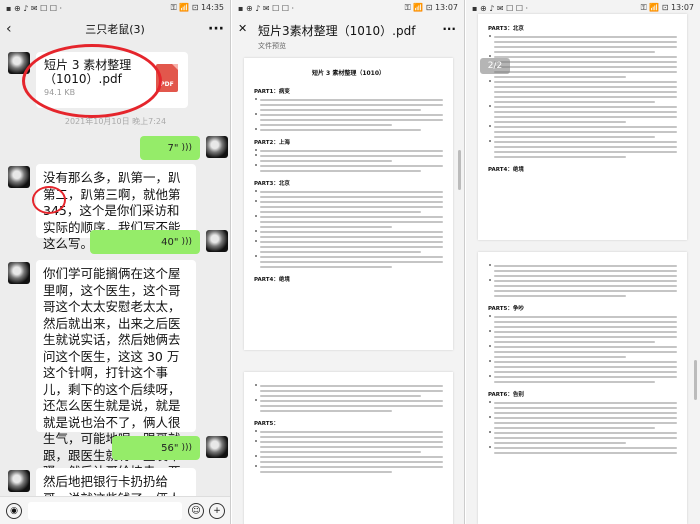  I want to click on pdf-page: PART3：北京 PART4：绝境, so click(582, 127).